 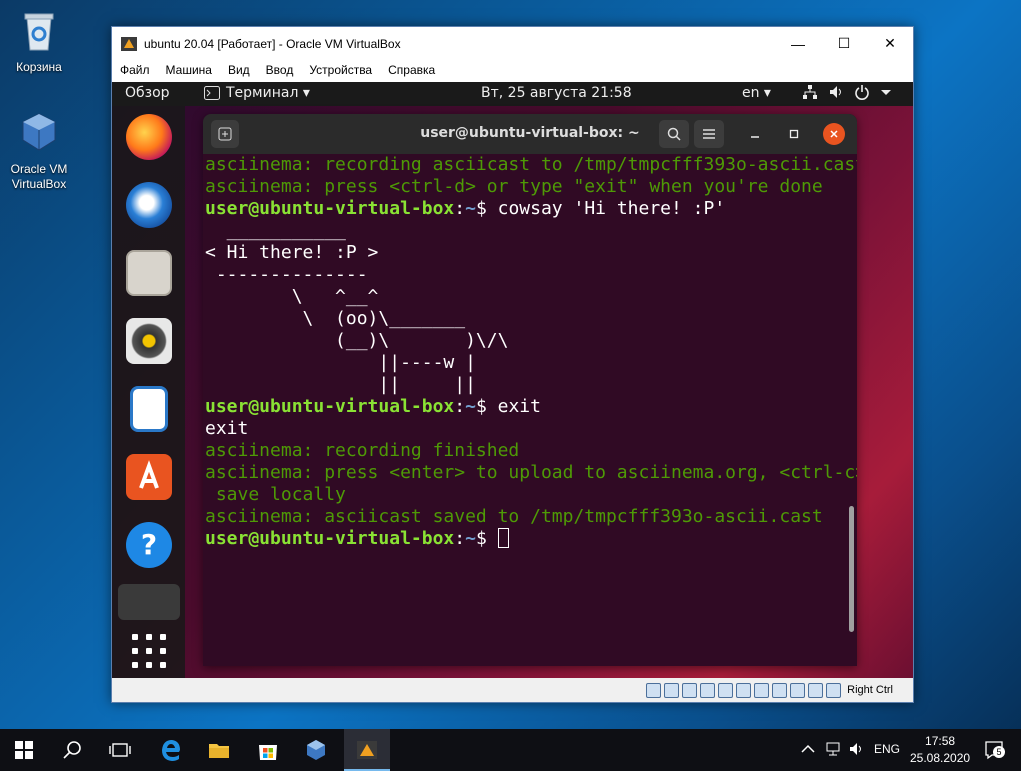 What do you see at coordinates (531, 275) in the screenshot?
I see `terminal-line: --------------` at bounding box center [531, 275].